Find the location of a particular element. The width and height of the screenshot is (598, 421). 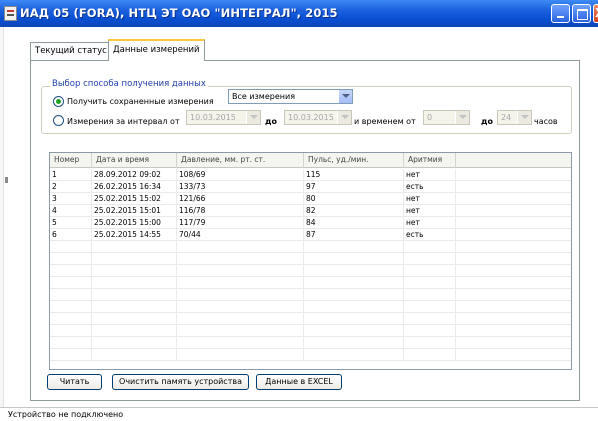

table-cell: 1 is located at coordinates (71, 175).